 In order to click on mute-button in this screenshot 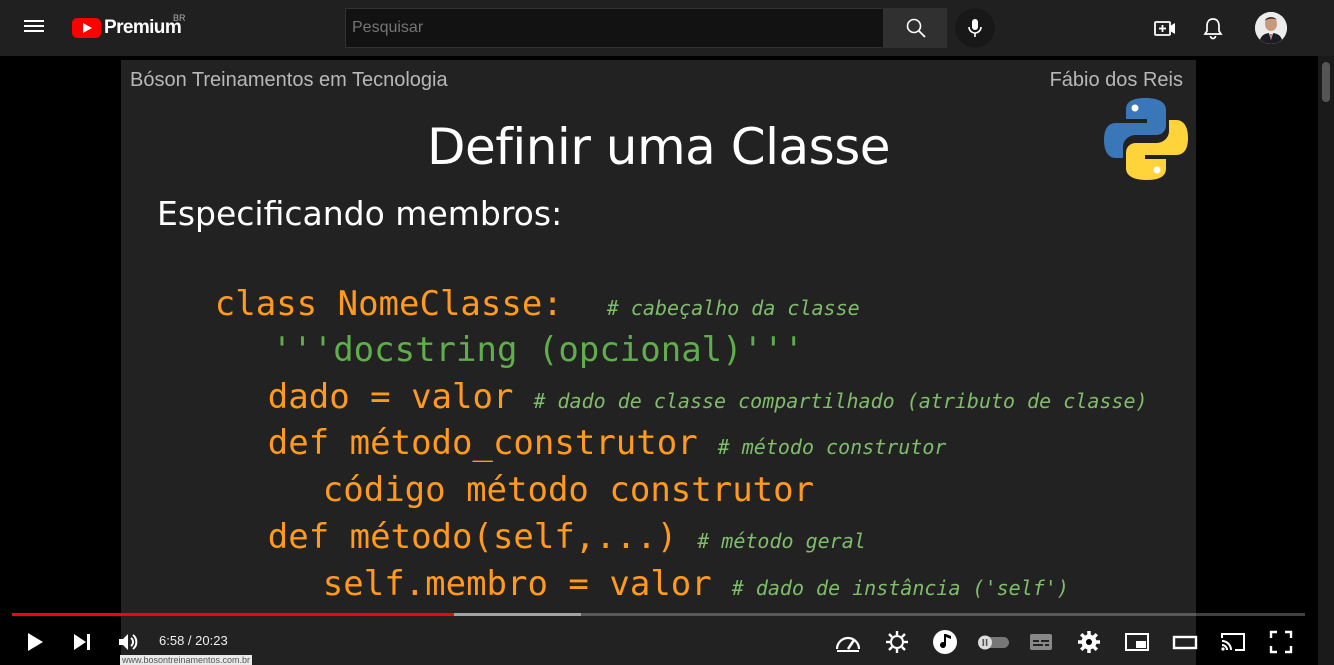, I will do `click(128, 642)`.